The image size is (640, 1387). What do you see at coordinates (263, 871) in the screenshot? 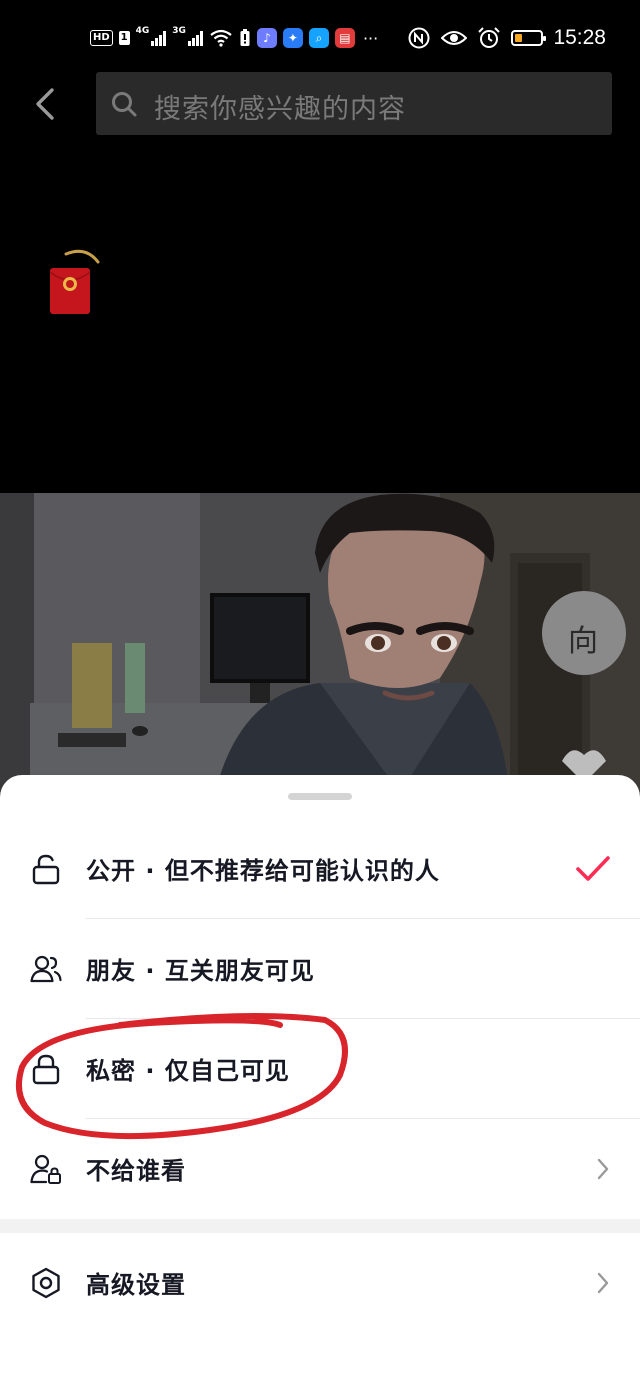
I see `option-public-label: 公开 · 但不推荐给可能认识的人` at bounding box center [263, 871].